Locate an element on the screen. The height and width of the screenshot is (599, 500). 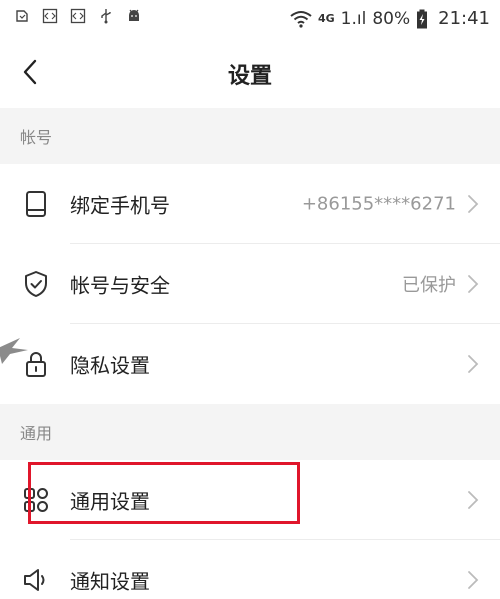
shield-icon is located at coordinates (36, 284).